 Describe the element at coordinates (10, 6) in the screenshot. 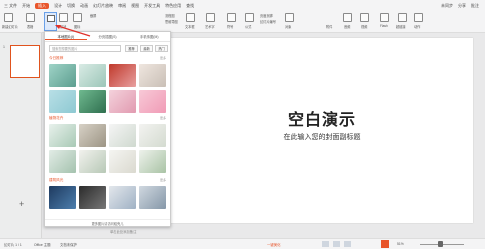

I see `menu-file: 三 文件` at that location.